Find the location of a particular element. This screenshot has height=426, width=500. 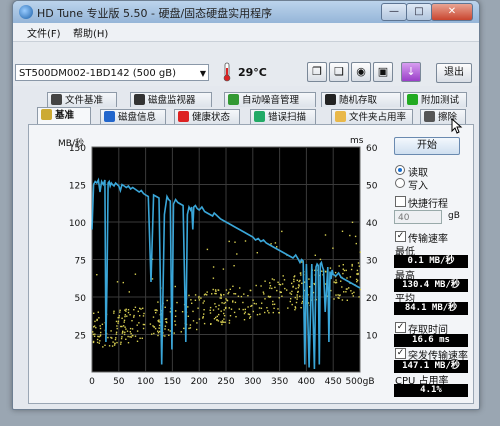

avg-value: 84.1 MB/秒 is located at coordinates (431, 308).